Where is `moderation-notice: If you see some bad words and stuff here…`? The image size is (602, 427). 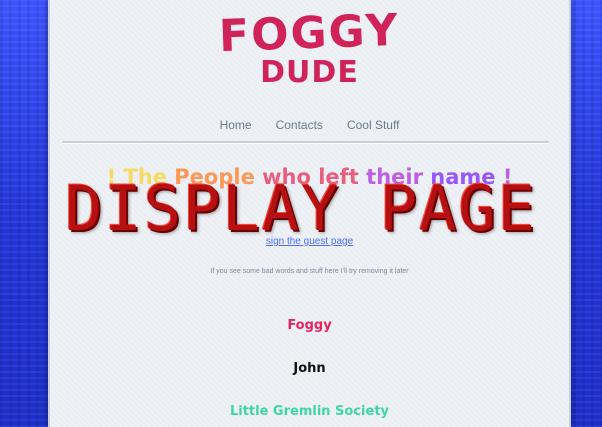
moderation-notice: If you see some bad words and stuff here… is located at coordinates (309, 271).